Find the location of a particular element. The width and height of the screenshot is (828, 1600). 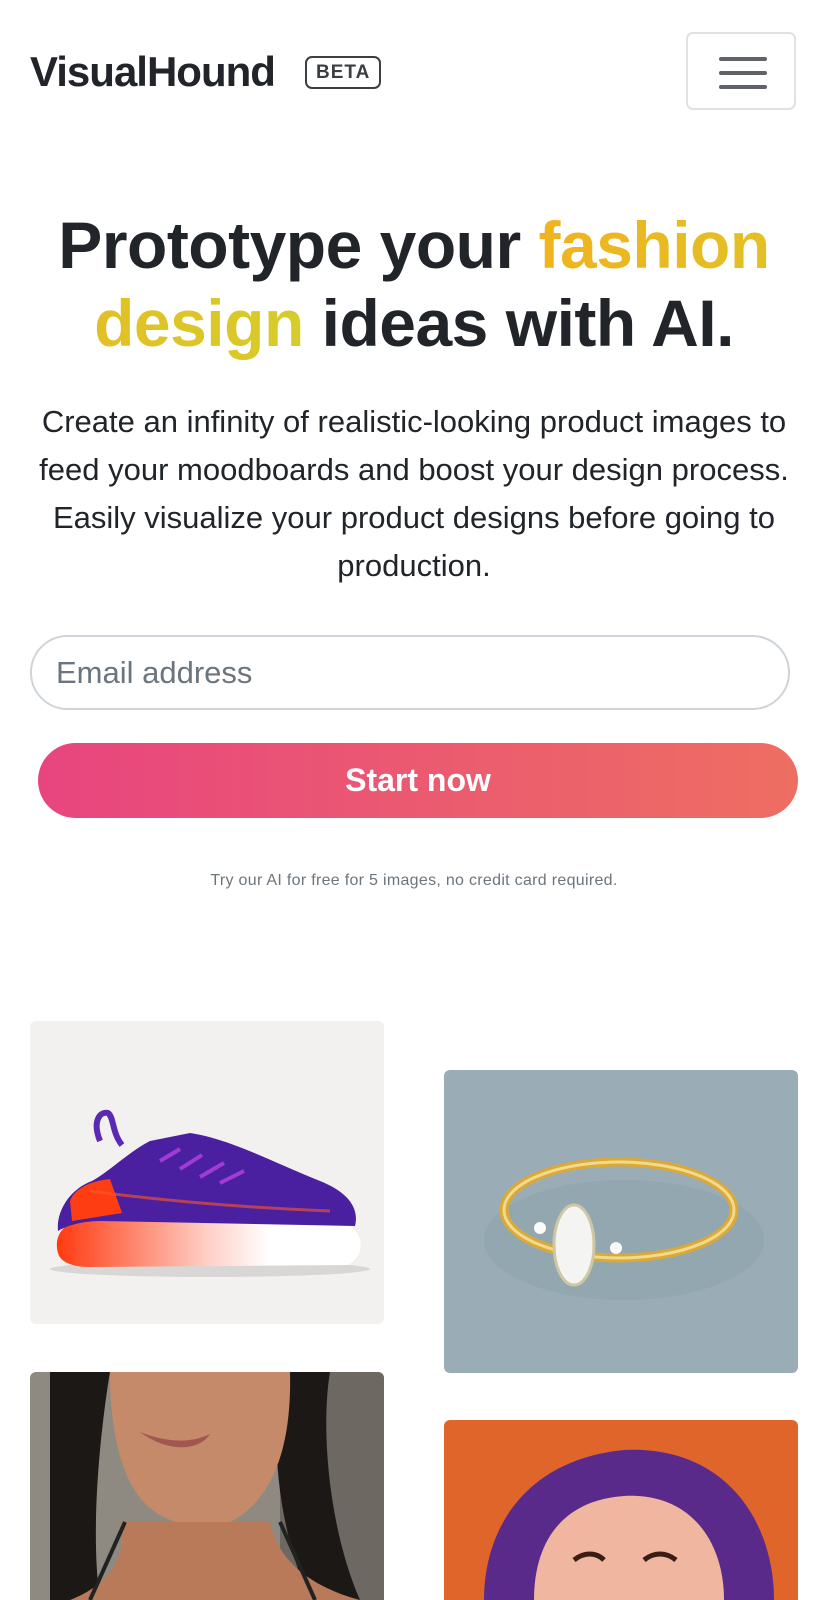

site-logo: VisualHound is located at coordinates (153, 72).